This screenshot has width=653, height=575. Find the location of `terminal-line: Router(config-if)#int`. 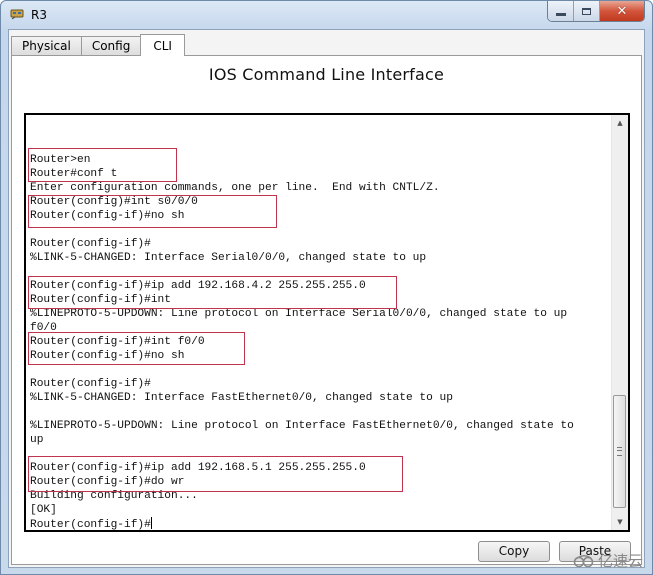

terminal-line: Router(config-if)#int is located at coordinates (100, 300).